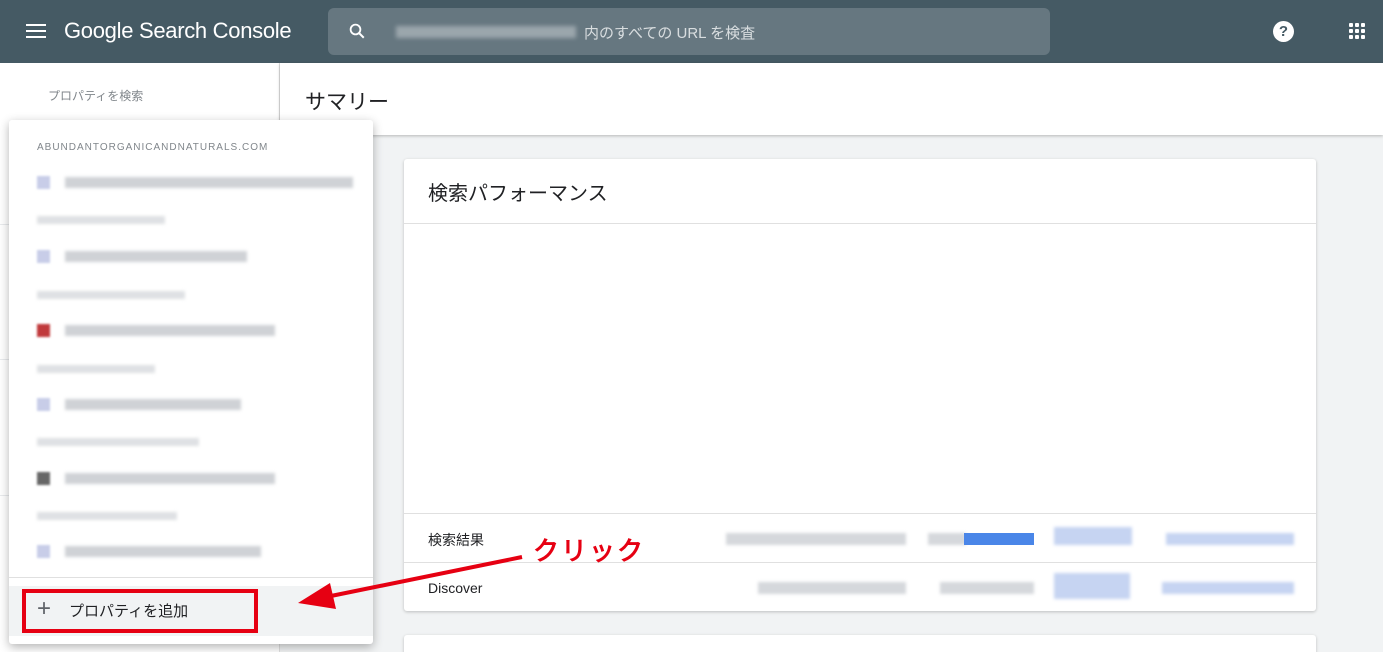 The image size is (1383, 652). What do you see at coordinates (178, 31) in the screenshot?
I see `app-brand: Google Search Console` at bounding box center [178, 31].